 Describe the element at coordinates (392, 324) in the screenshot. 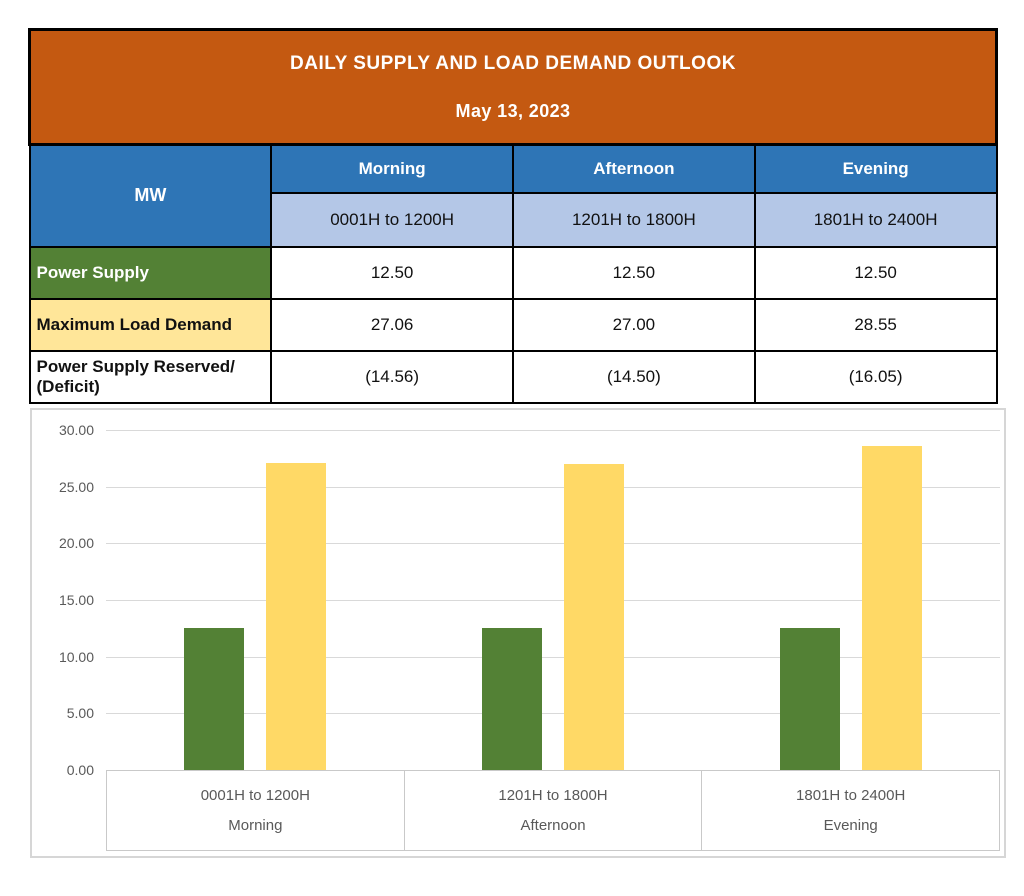

I see `value-demand-morning: 27.06` at that location.